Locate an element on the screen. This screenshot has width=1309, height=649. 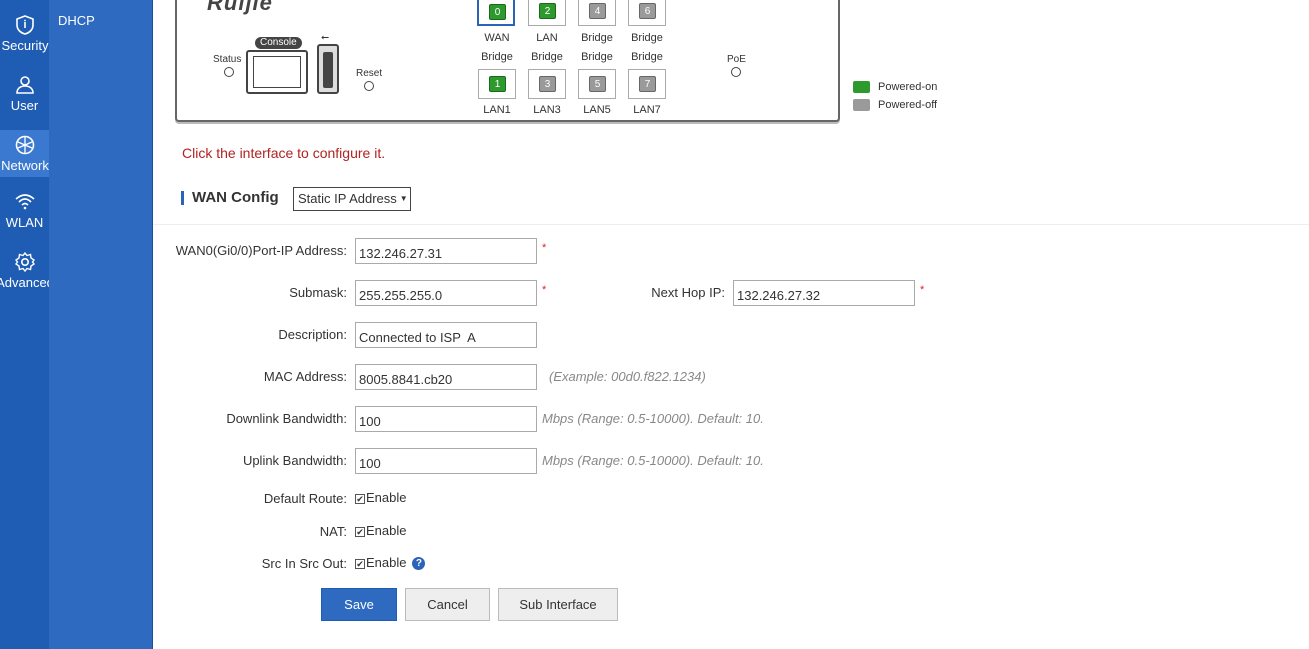
nat-checkbox: ✔ Enable is located at coordinates (380, 530).